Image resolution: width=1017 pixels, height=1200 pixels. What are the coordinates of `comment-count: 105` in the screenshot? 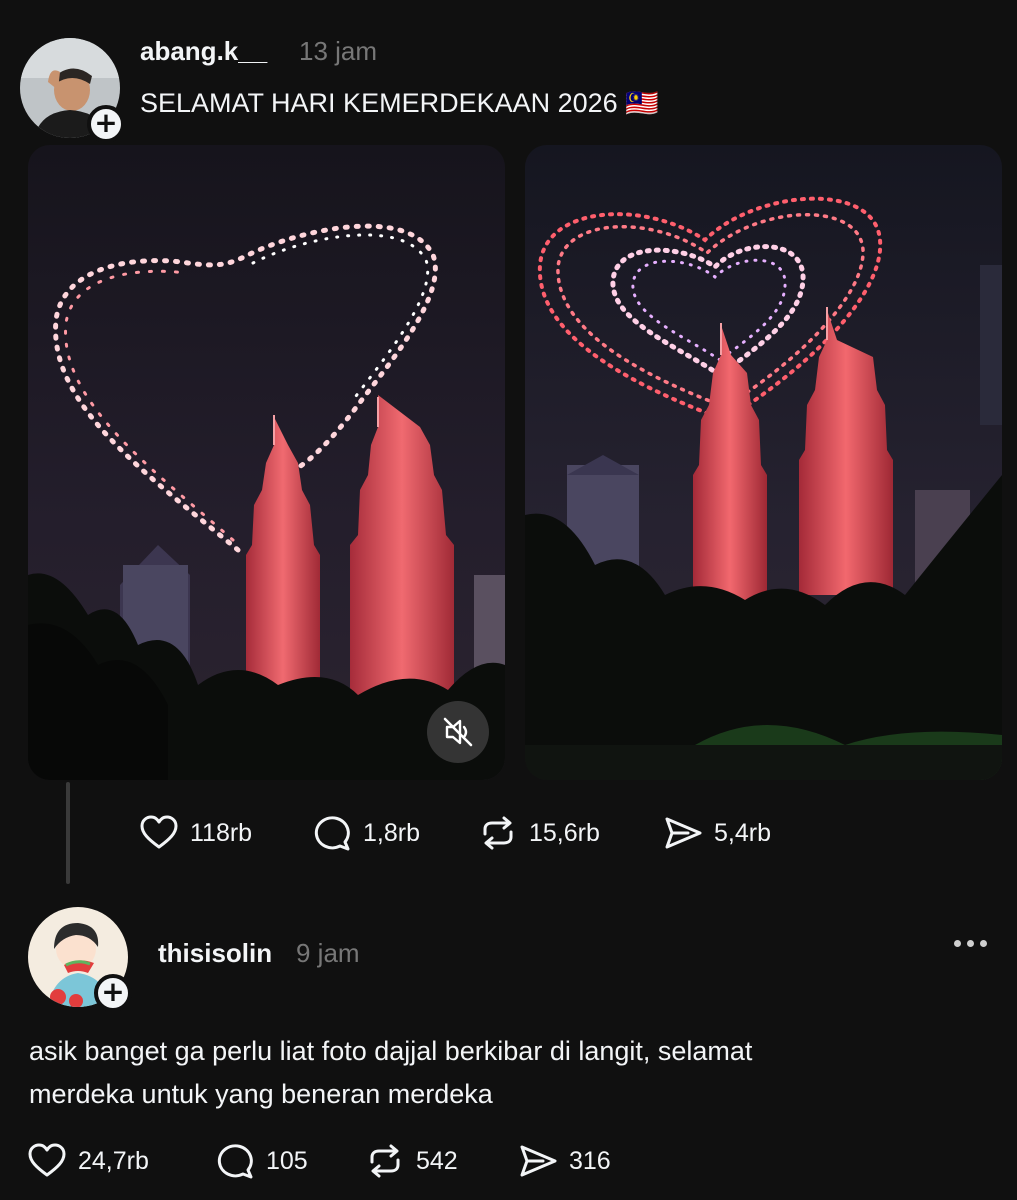 It's located at (287, 1160).